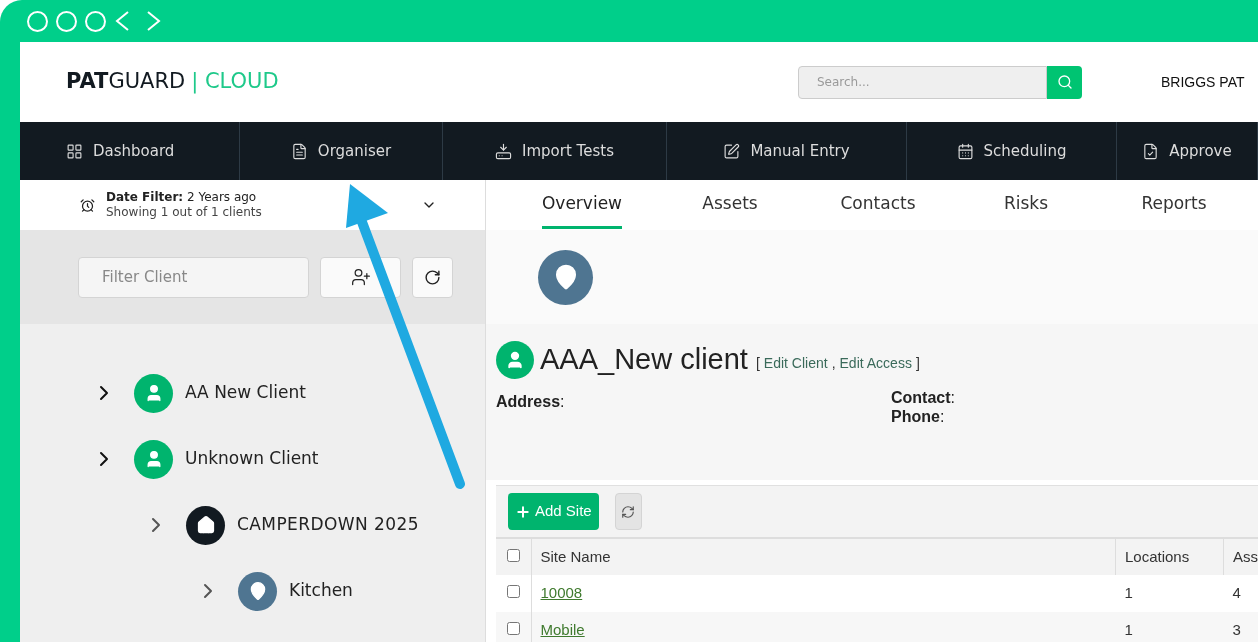  What do you see at coordinates (205, 525) in the screenshot?
I see `house-icon` at bounding box center [205, 525].